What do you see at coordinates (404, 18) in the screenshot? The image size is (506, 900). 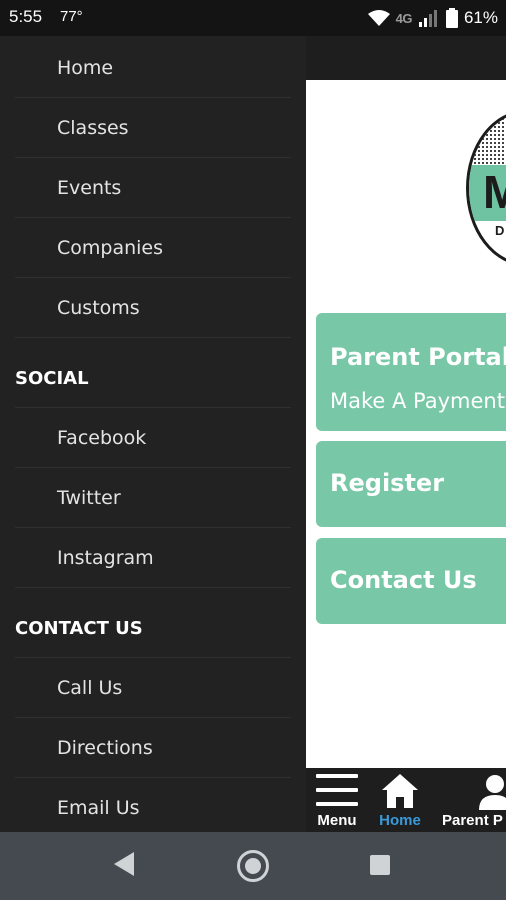 I see `network-type: 4G` at bounding box center [404, 18].